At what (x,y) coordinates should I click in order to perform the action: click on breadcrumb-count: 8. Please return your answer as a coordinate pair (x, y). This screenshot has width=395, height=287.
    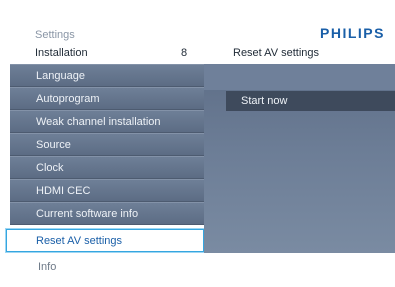
    Looking at the image, I should click on (184, 53).